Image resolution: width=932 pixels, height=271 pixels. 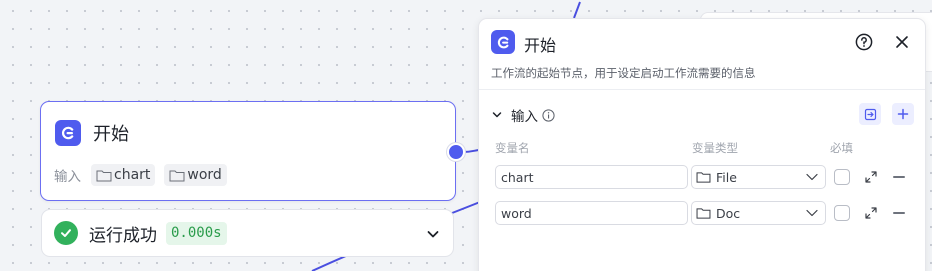 I want to click on variable-name-input: chart, so click(x=591, y=177).